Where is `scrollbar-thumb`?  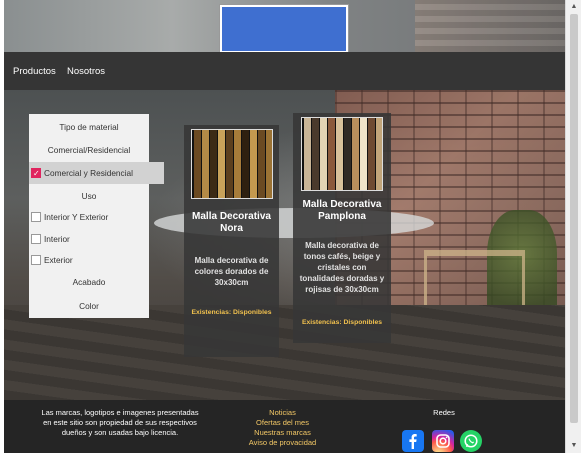
scrollbar-thumb is located at coordinates (574, 218).